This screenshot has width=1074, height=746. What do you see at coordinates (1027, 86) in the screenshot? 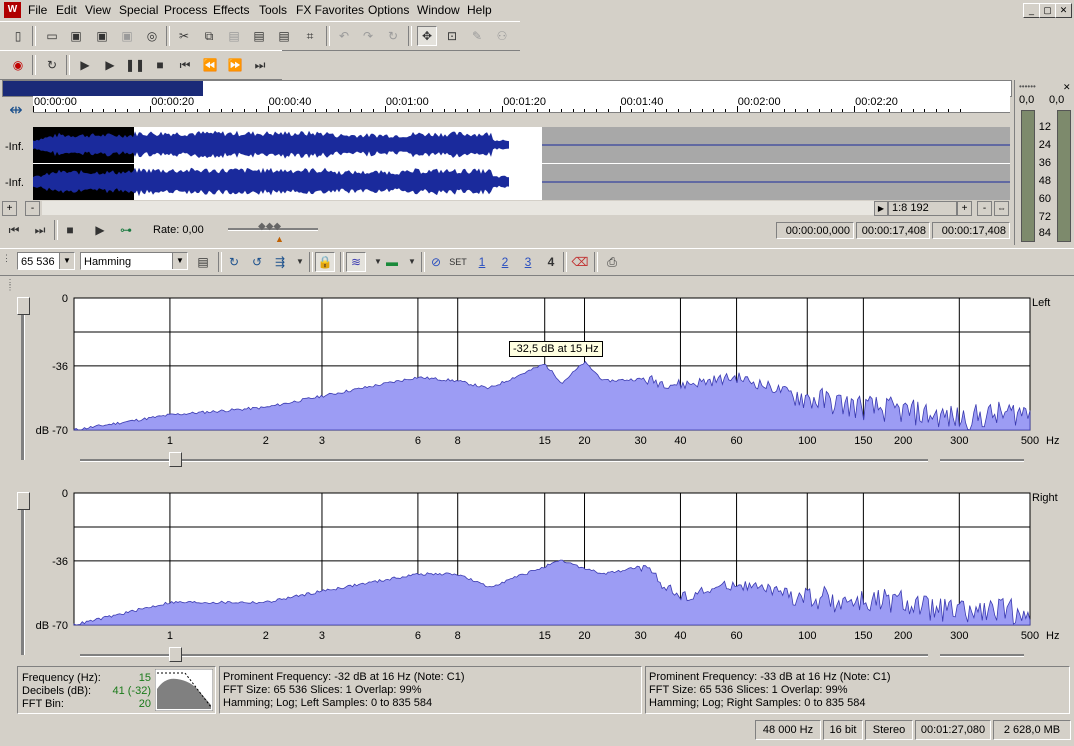
I see `meter-grip: ••••••` at bounding box center [1027, 86].